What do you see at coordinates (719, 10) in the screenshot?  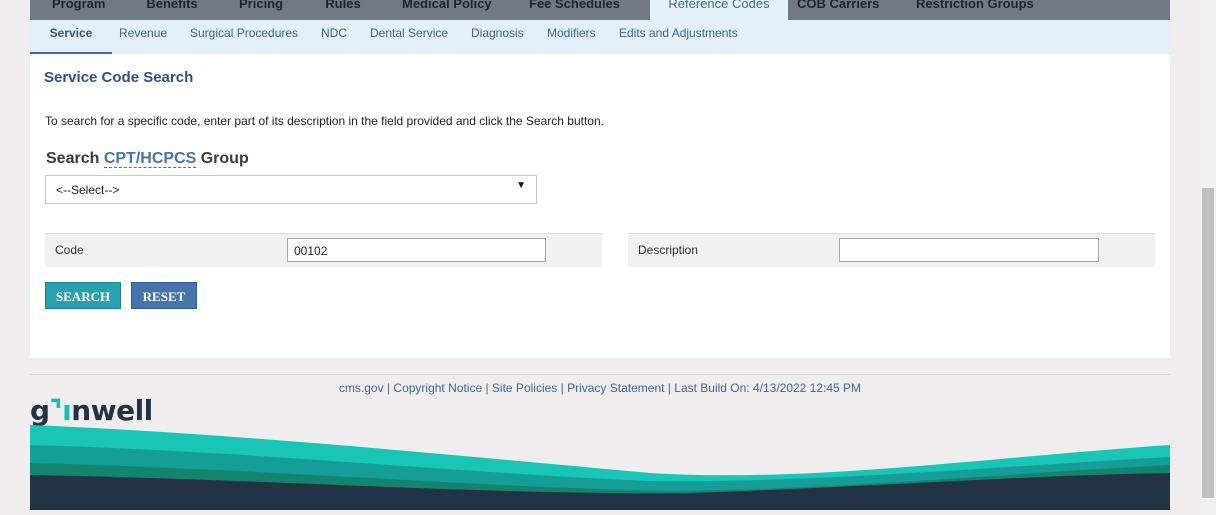 I see `top-nav-item-reference-codes: Reference Codes` at bounding box center [719, 10].